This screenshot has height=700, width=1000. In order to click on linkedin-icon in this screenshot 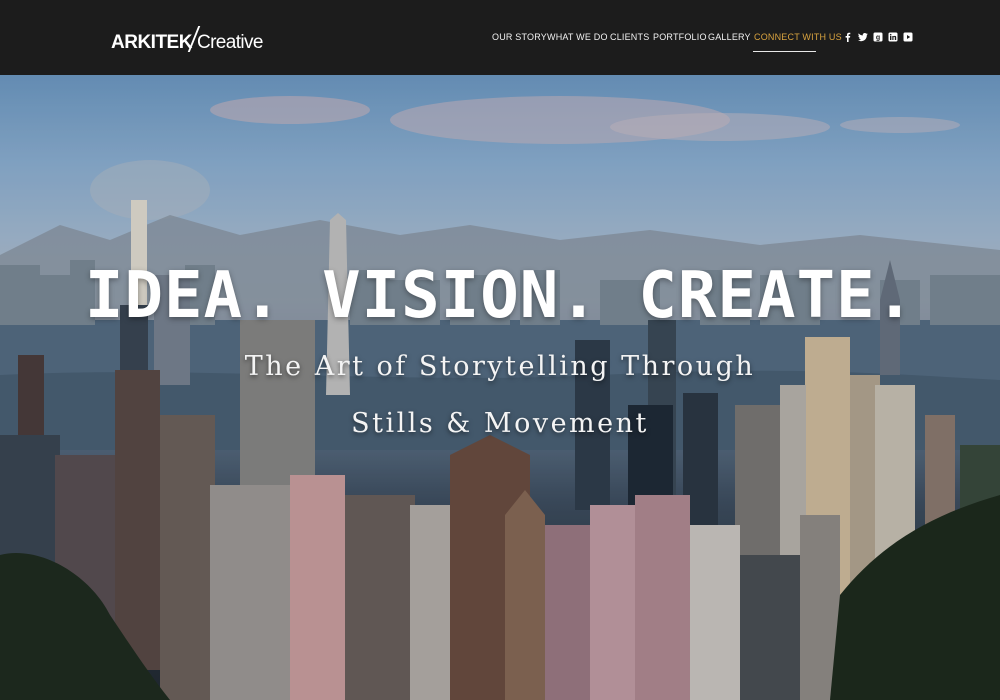, I will do `click(893, 37)`.